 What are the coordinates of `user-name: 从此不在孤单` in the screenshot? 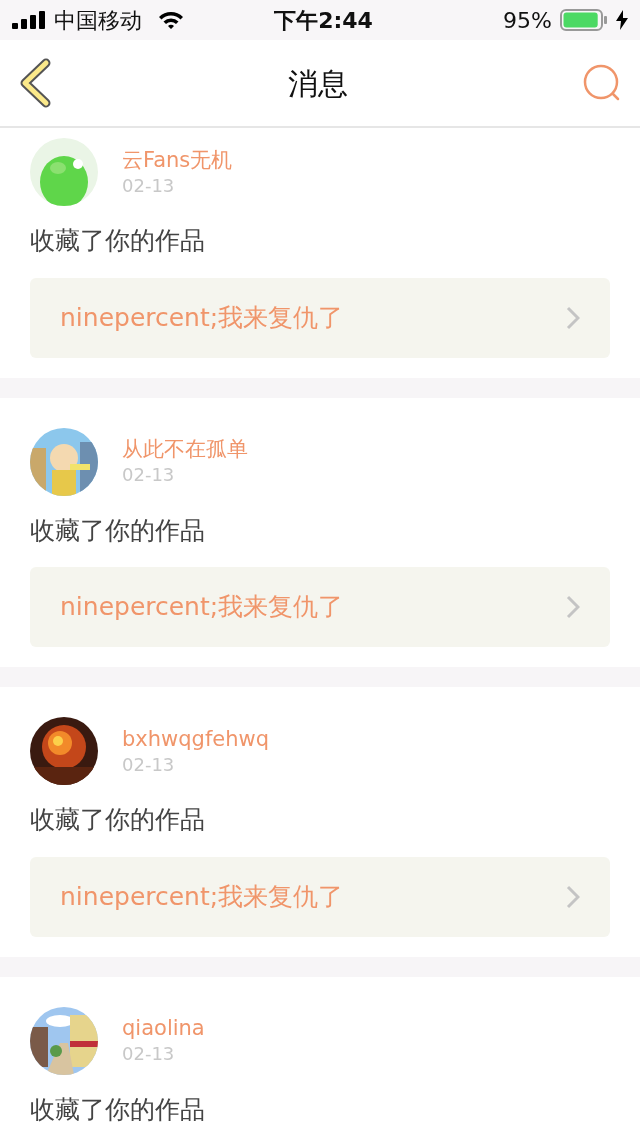 It's located at (185, 450).